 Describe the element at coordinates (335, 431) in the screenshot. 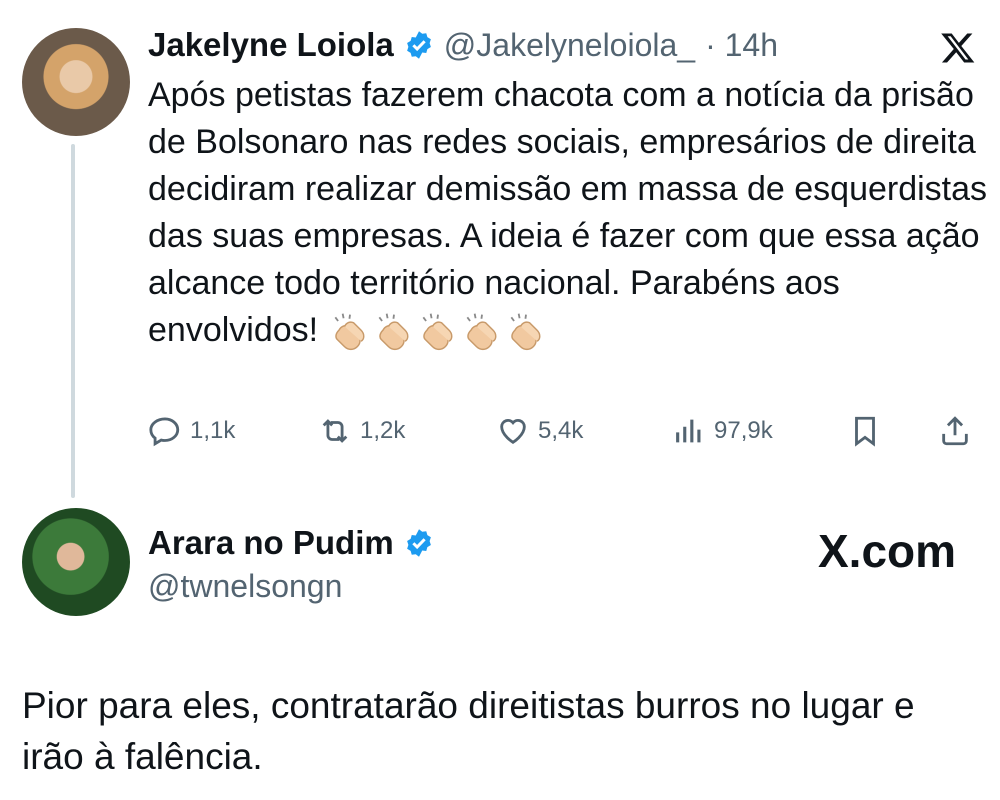

I see `retweet-icon` at that location.